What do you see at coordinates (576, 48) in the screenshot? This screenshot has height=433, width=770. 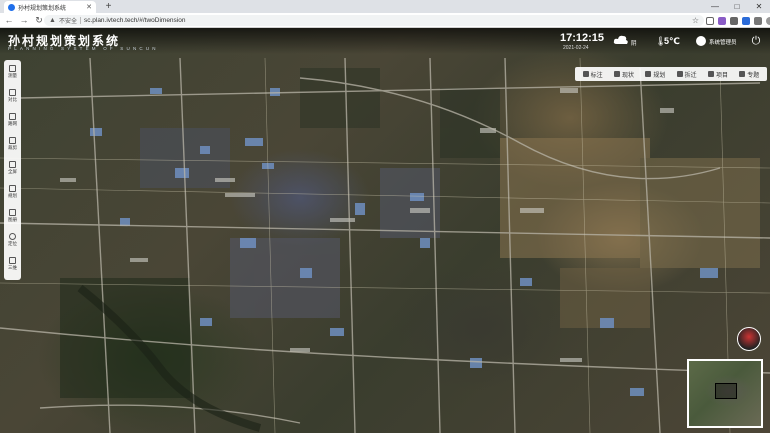 I see `date: 2021-02-24` at bounding box center [576, 48].